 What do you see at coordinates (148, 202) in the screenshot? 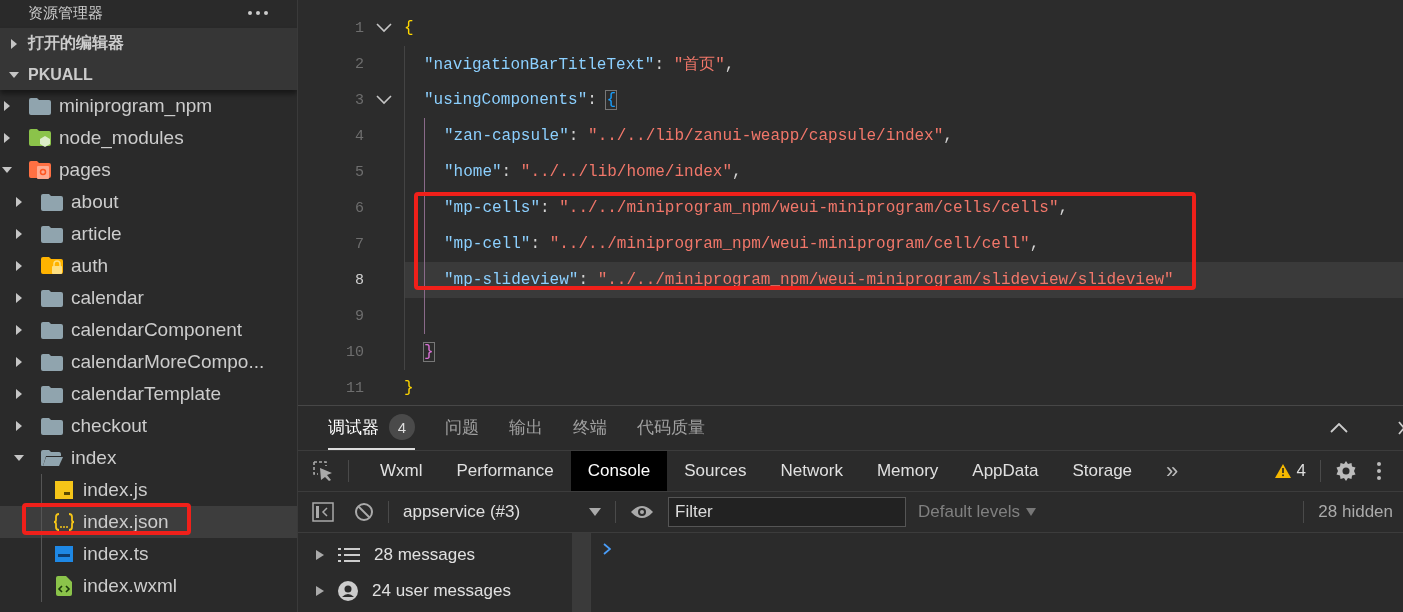
I see `tree-item: about` at bounding box center [148, 202].